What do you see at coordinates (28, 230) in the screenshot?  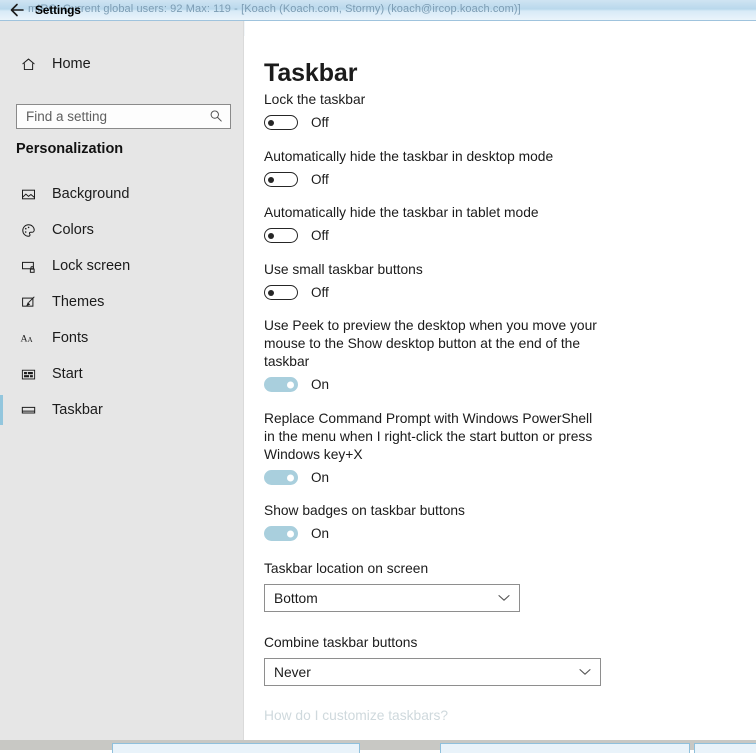 I see `palette-icon` at bounding box center [28, 230].